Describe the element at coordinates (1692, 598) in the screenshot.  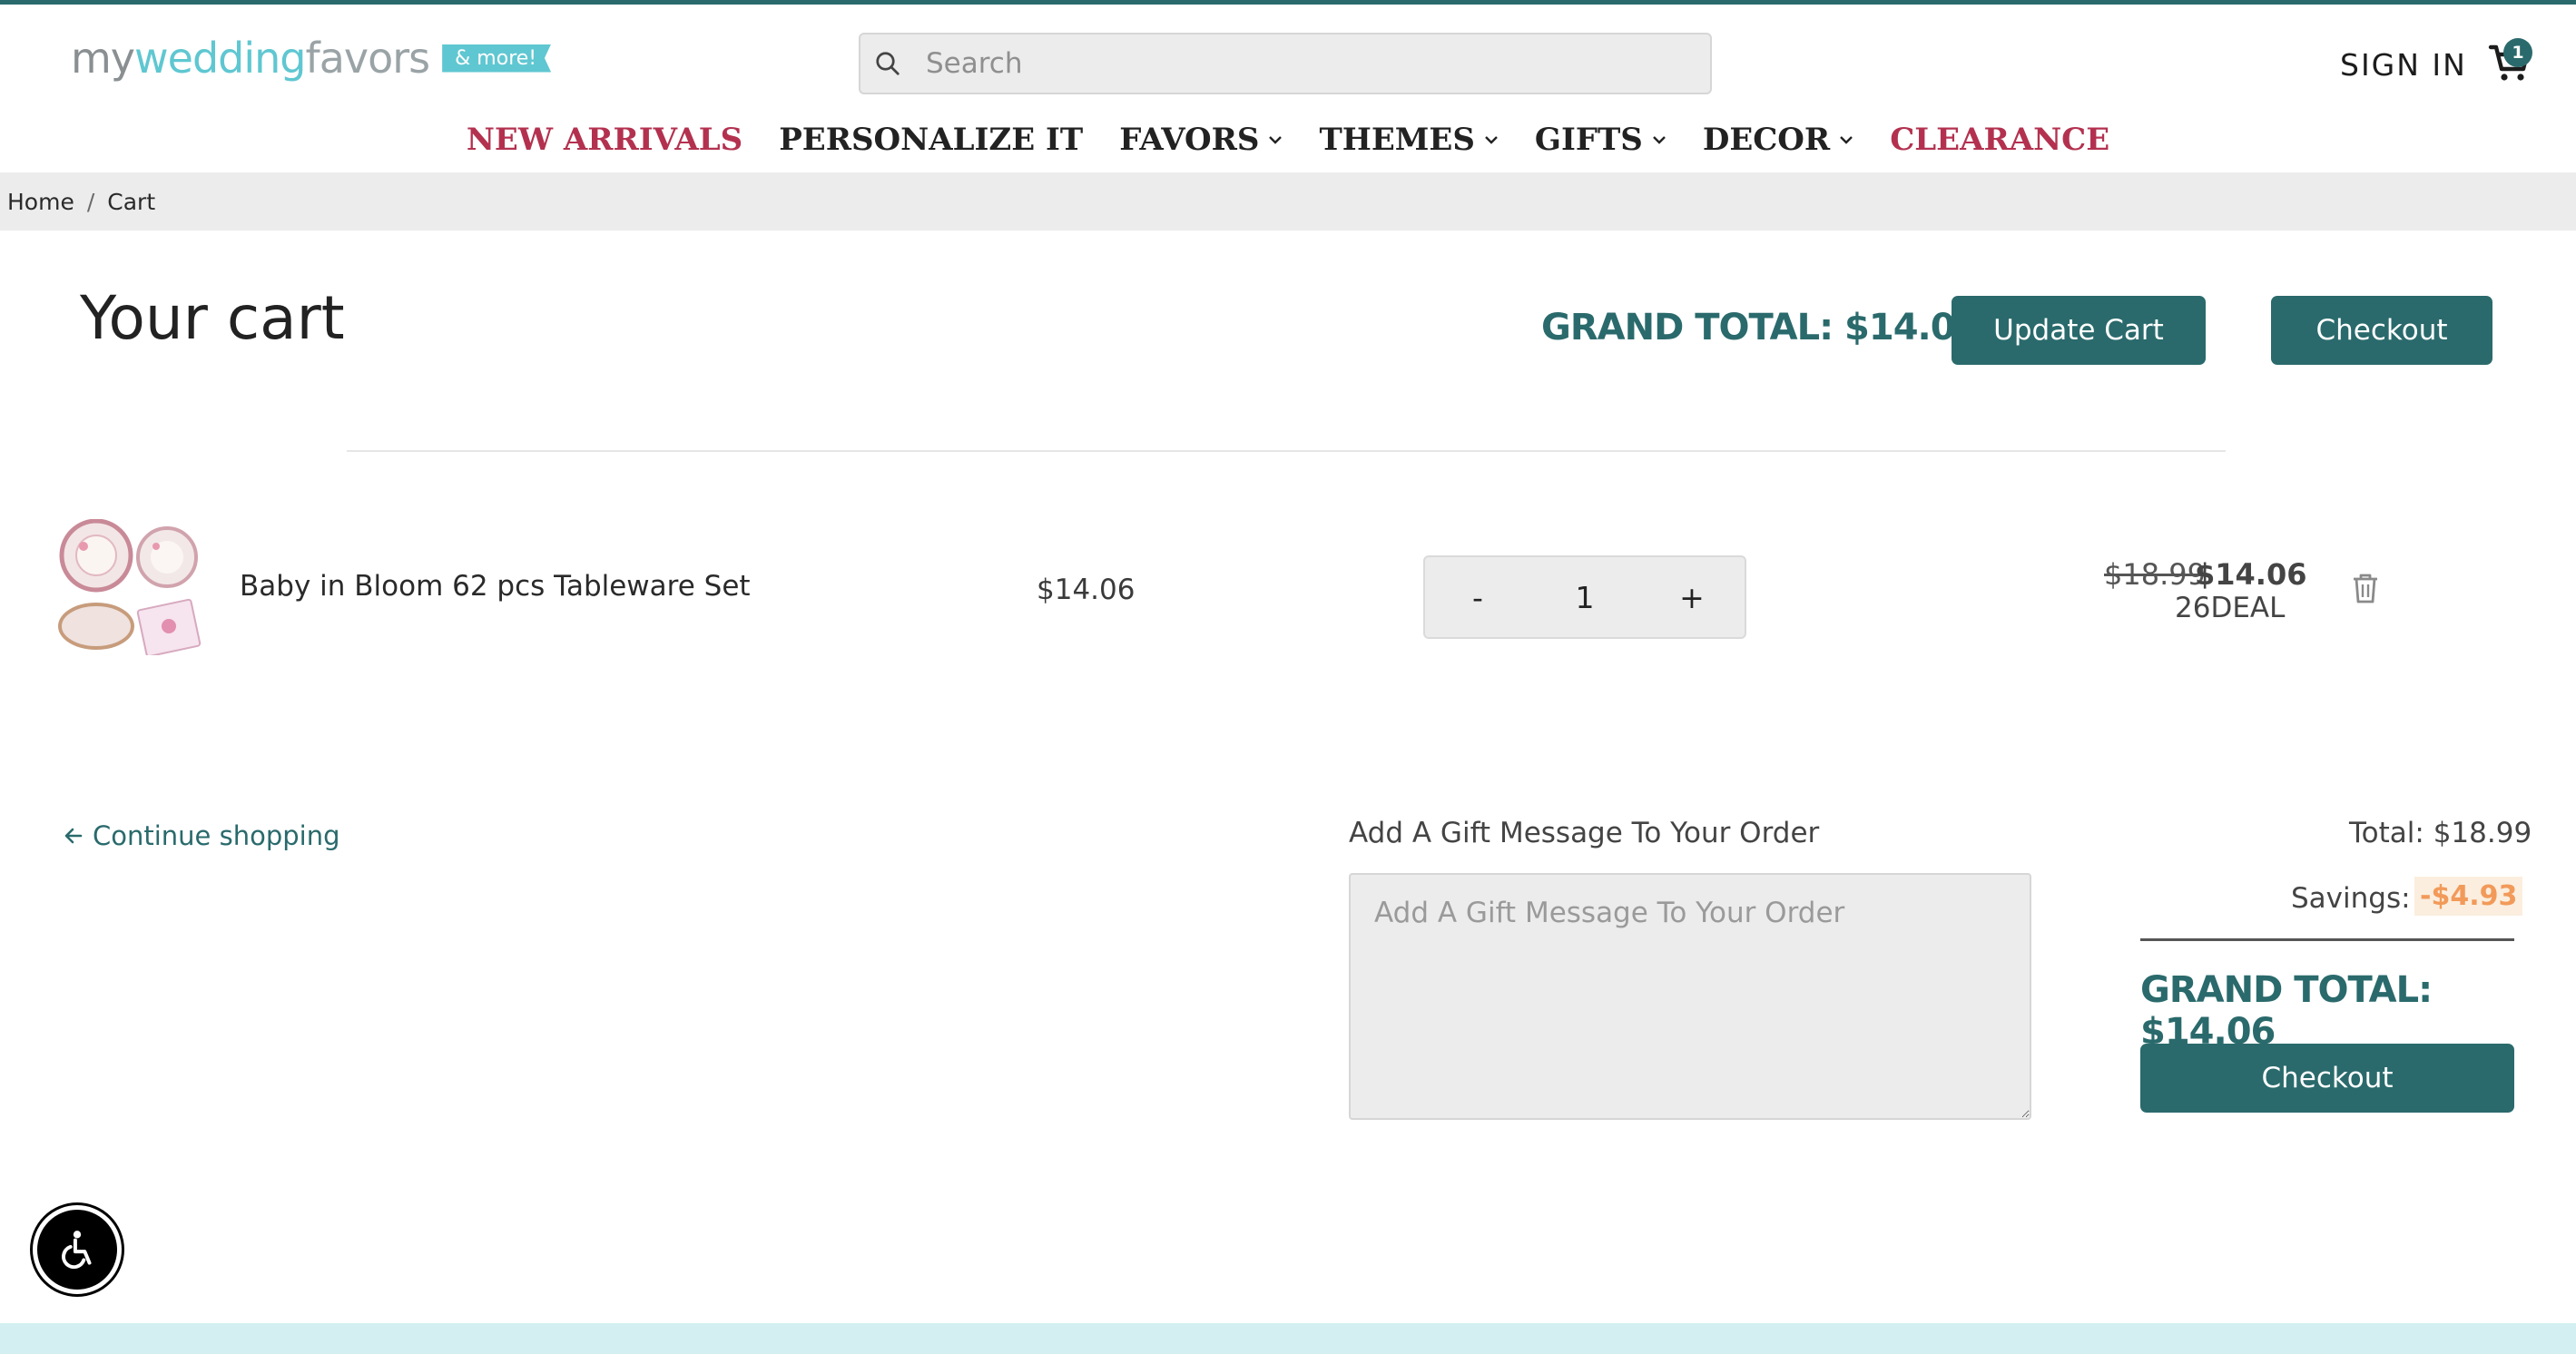
I see `quantity-increase-button: +` at that location.